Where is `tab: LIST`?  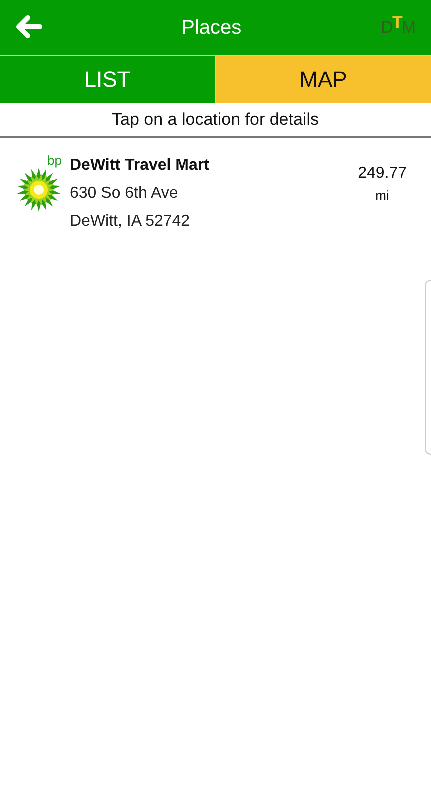
tab: LIST is located at coordinates (107, 79).